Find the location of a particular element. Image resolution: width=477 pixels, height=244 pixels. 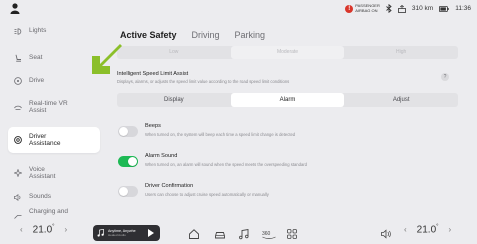

tab-driving: Driving is located at coordinates (206, 35).